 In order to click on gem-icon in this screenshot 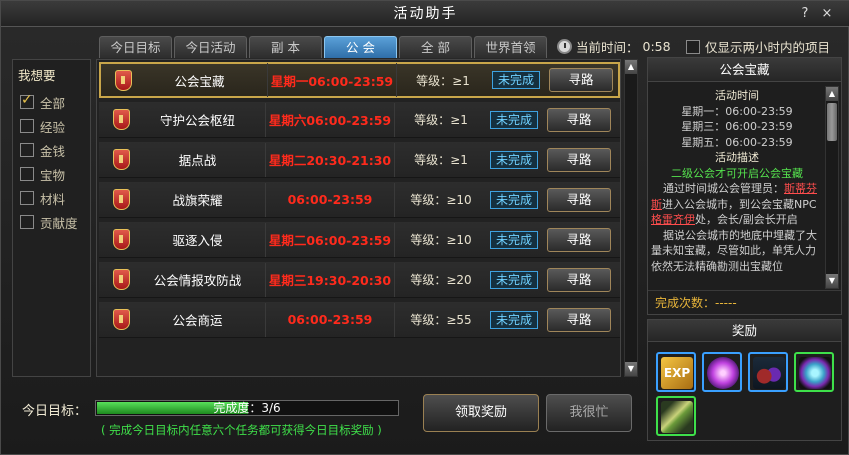, I will do `click(814, 372)`.